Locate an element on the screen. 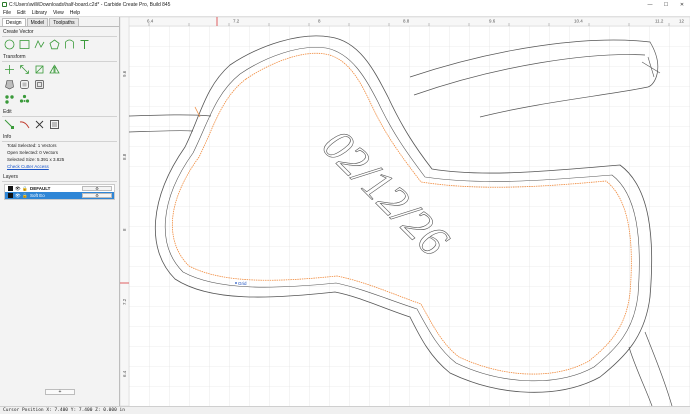 This screenshot has width=690, height=414. ruler-label: 12 is located at coordinates (682, 21).